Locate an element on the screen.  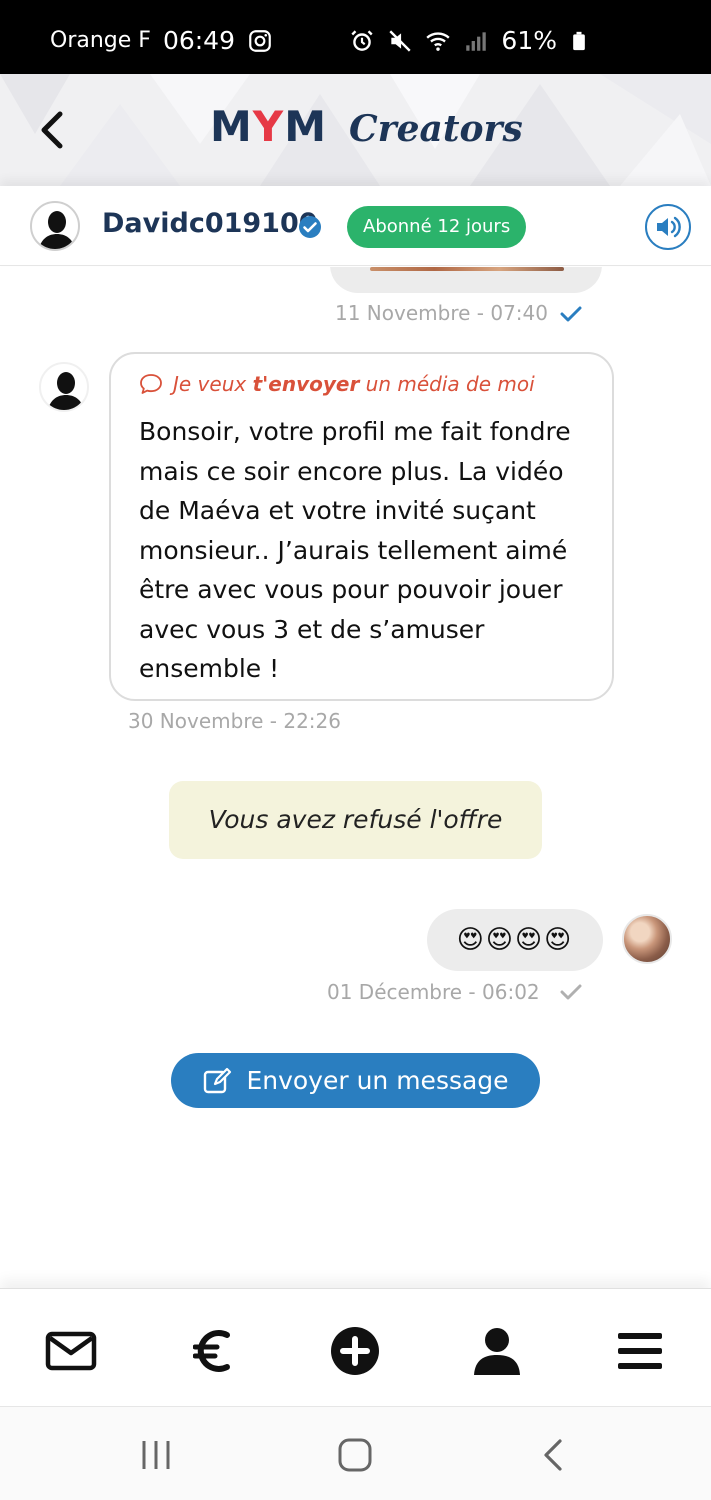
recents-icon is located at coordinates (156, 1455).